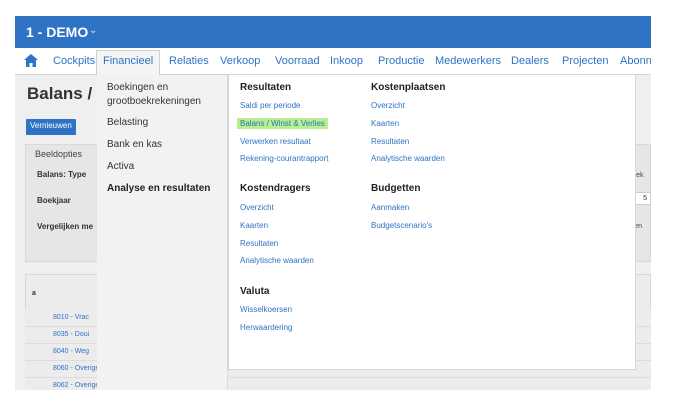 This screenshot has width=688, height=403. I want to click on nav-inkoop: Inkoop, so click(346, 61).